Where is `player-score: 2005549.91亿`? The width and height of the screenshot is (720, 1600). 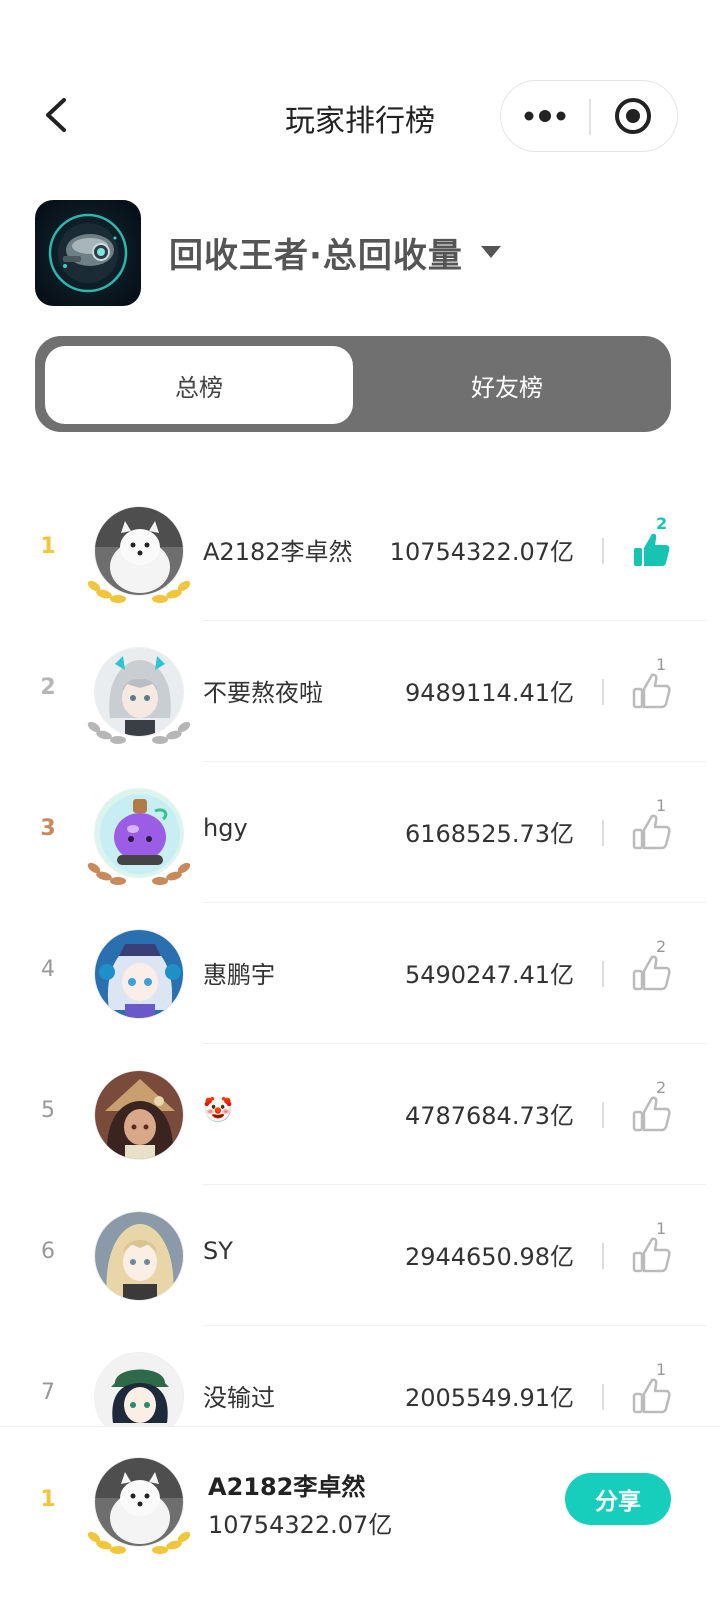
player-score: 2005549.91亿 is located at coordinates (489, 1398).